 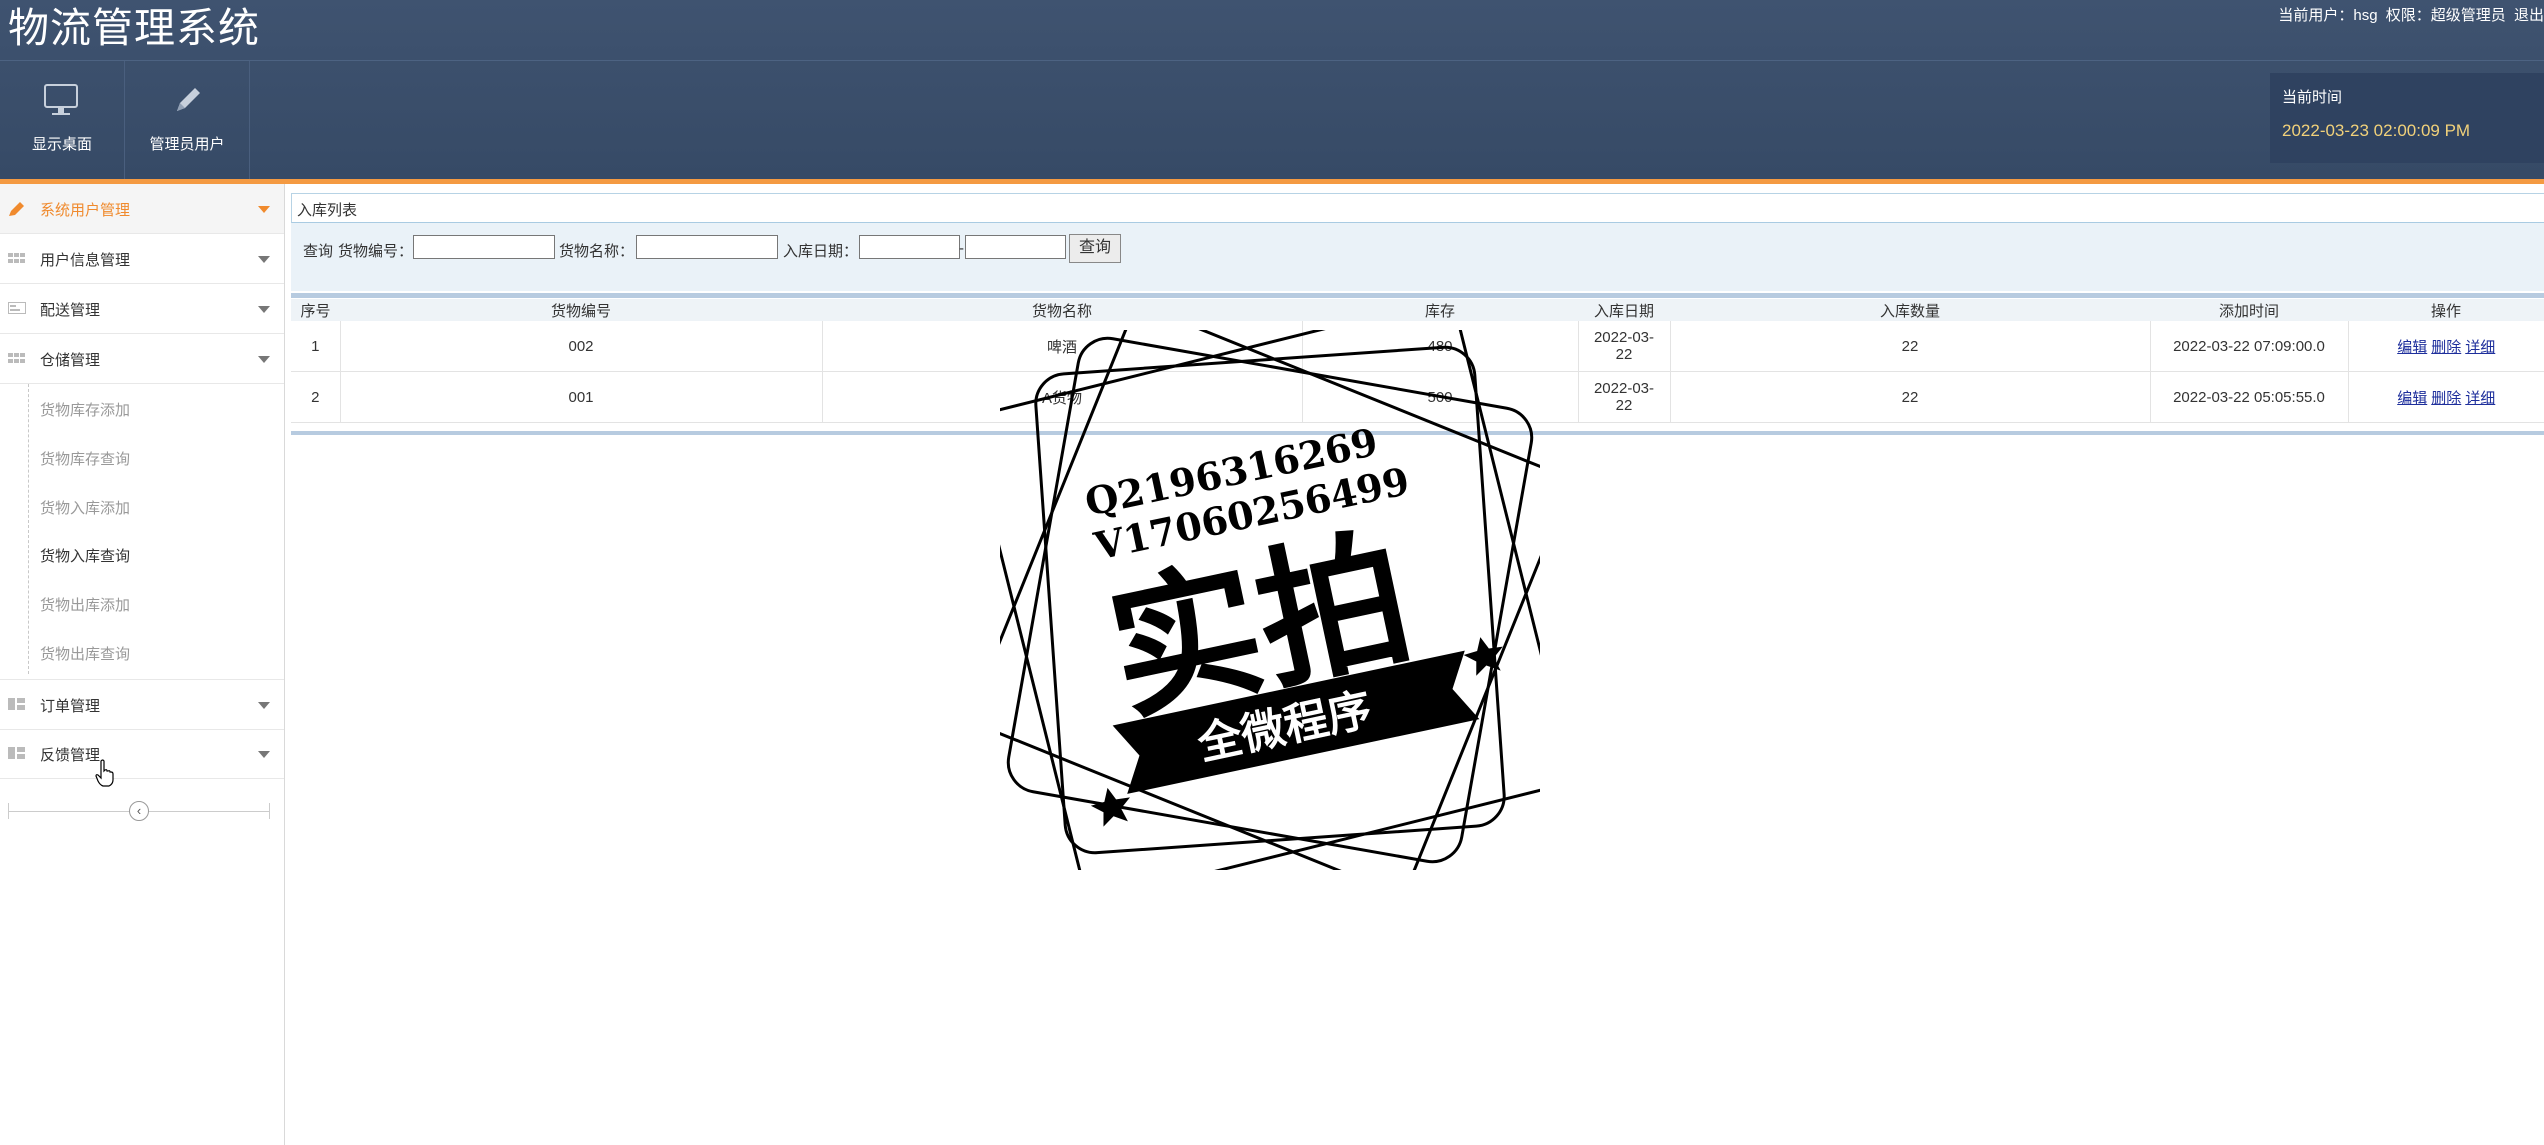 I want to click on search-query-label: 查询, so click(x=318, y=251).